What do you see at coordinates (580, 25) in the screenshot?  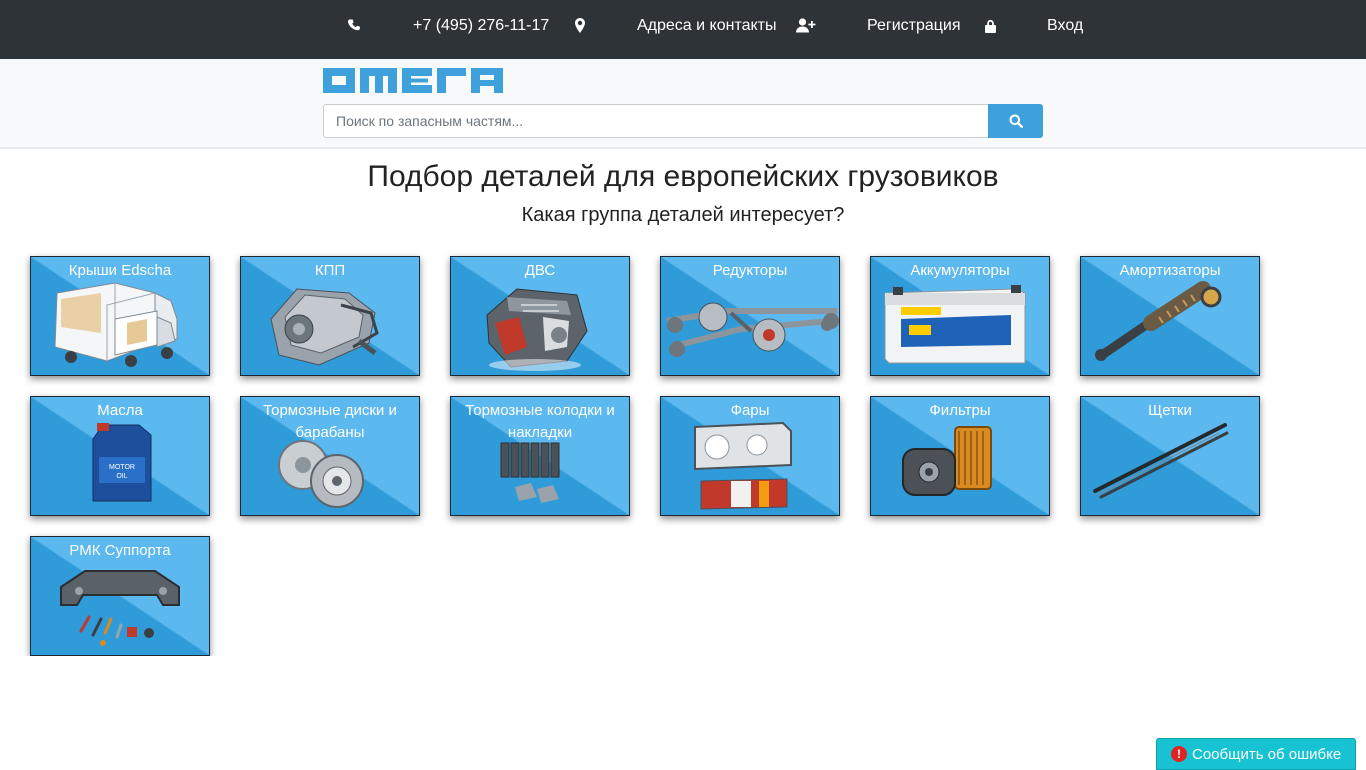 I see `map-marker-icon` at bounding box center [580, 25].